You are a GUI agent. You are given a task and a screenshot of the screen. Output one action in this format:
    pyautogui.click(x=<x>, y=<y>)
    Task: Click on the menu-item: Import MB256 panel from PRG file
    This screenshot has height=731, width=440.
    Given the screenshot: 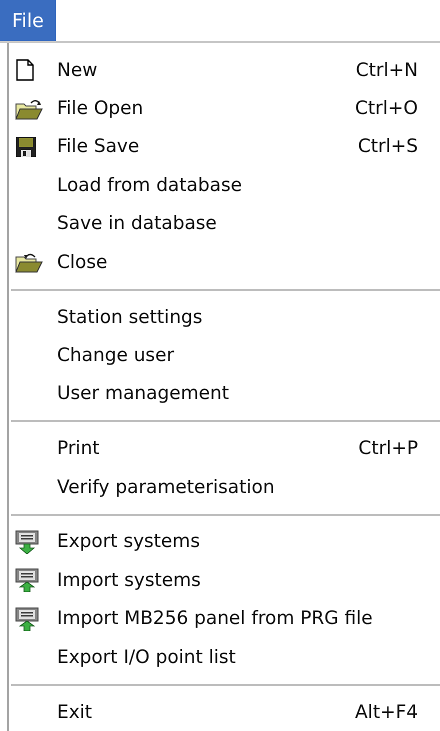 What is the action you would take?
    pyautogui.click(x=224, y=619)
    